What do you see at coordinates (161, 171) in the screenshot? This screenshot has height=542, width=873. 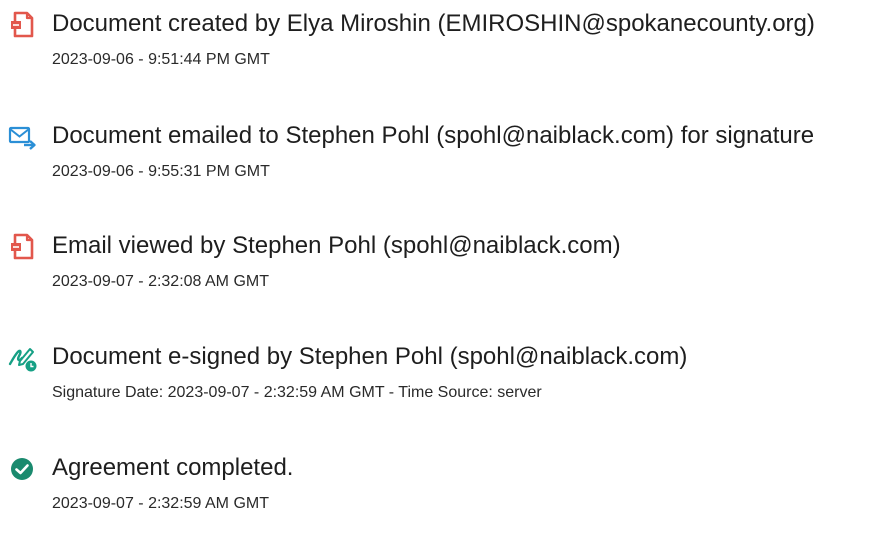 I see `event-timestamp: 2023-09-06 - 9:55:31 PM GMT` at bounding box center [161, 171].